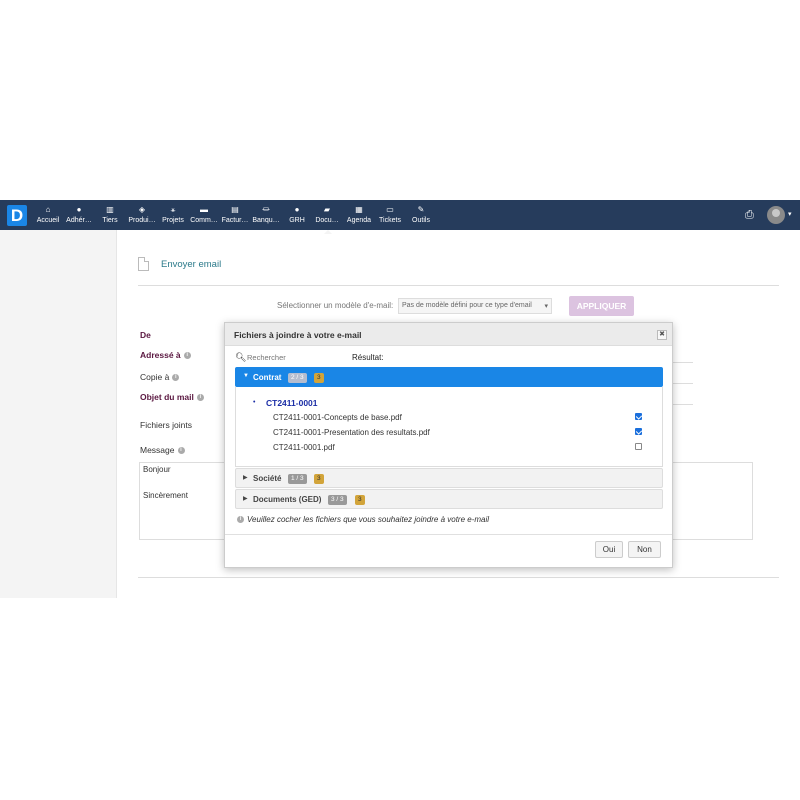 The height and width of the screenshot is (800, 800). I want to click on home-icon: ⌂, so click(48, 209).